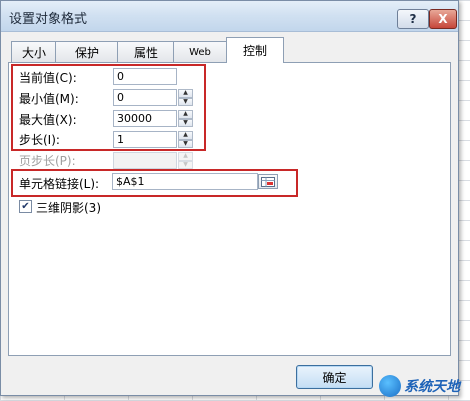 This screenshot has width=470, height=401. I want to click on shading-3d-label: 三维阴影(3), so click(68, 207).